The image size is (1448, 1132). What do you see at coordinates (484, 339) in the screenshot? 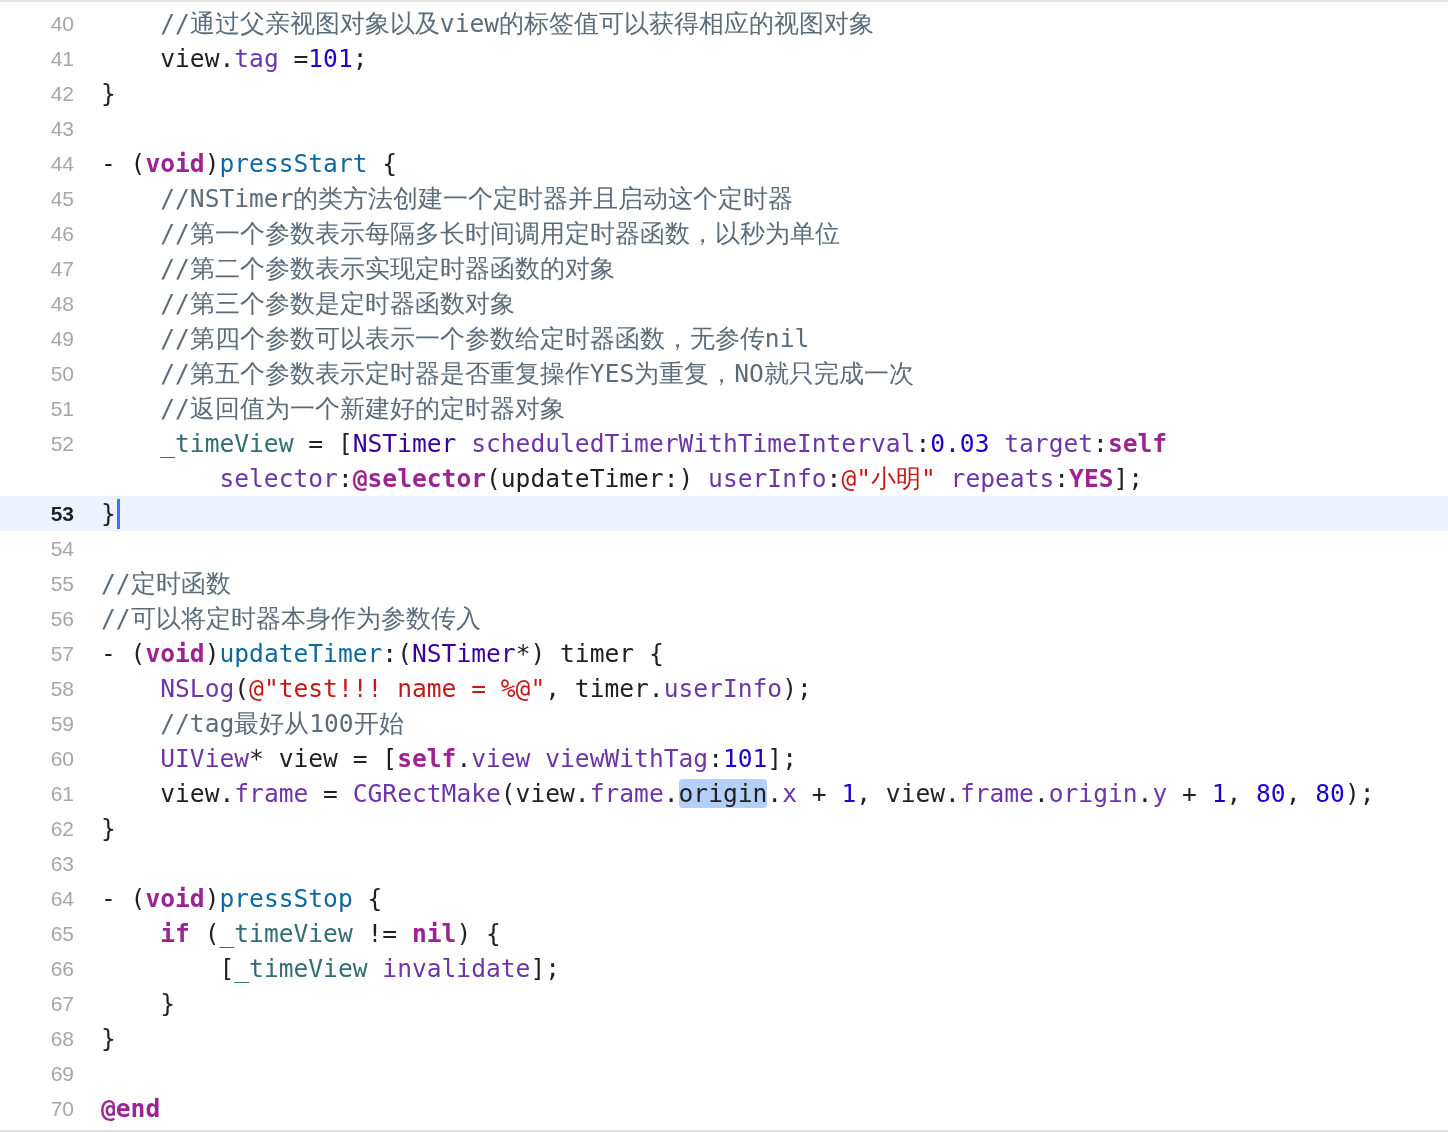
I see `code-line: //第四个参数可以表示一个参数给定时器函数，无参传nil` at bounding box center [484, 339].